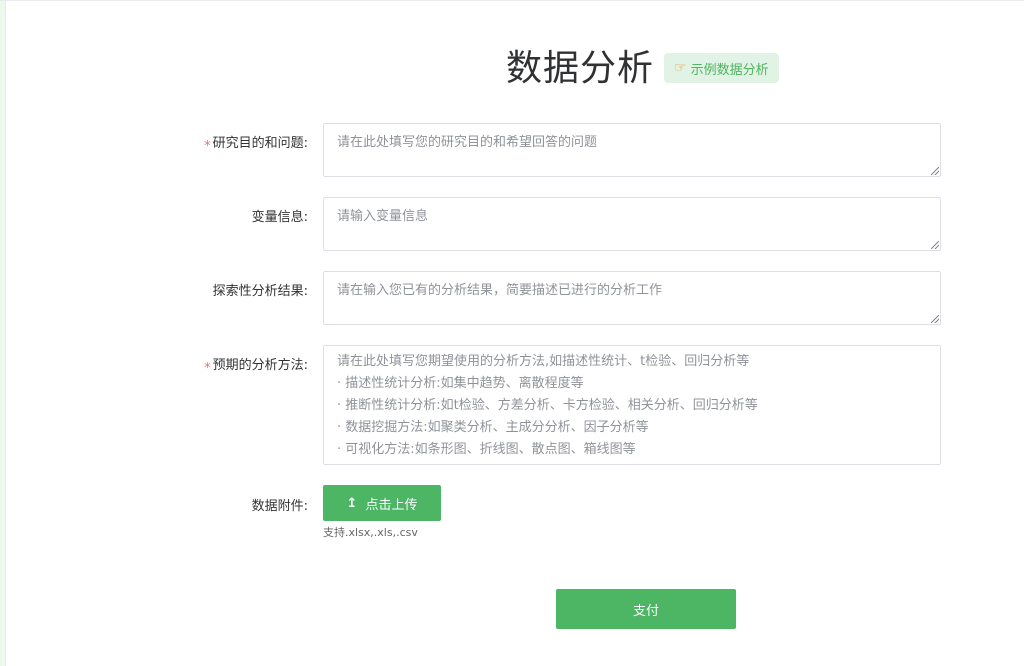 The image size is (1024, 666). What do you see at coordinates (500, 290) in the screenshot?
I see `exploratory-placeholder: 请在输入您已有的分析结果，简要描述已进行的分析工作` at bounding box center [500, 290].